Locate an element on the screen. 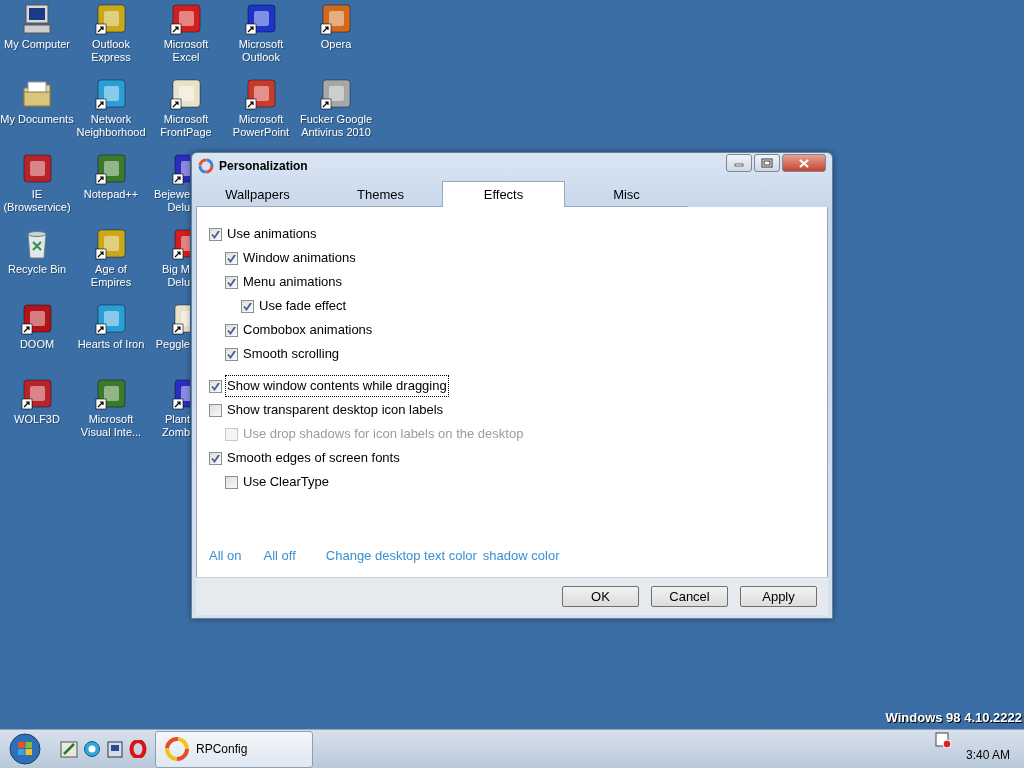  close-icon is located at coordinates (804, 163).